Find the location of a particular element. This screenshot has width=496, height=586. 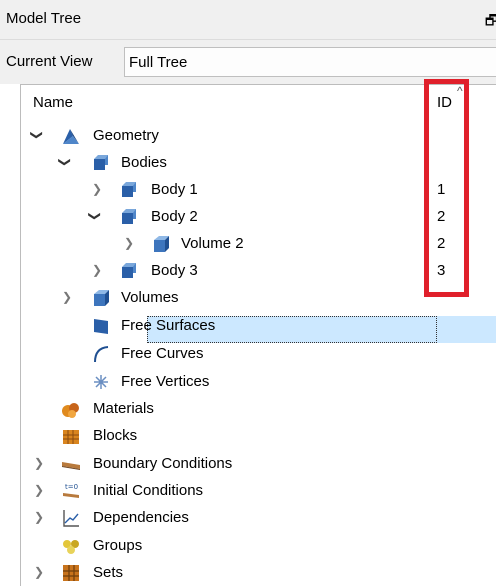

tree-item-groups: Groups is located at coordinates (258, 546).